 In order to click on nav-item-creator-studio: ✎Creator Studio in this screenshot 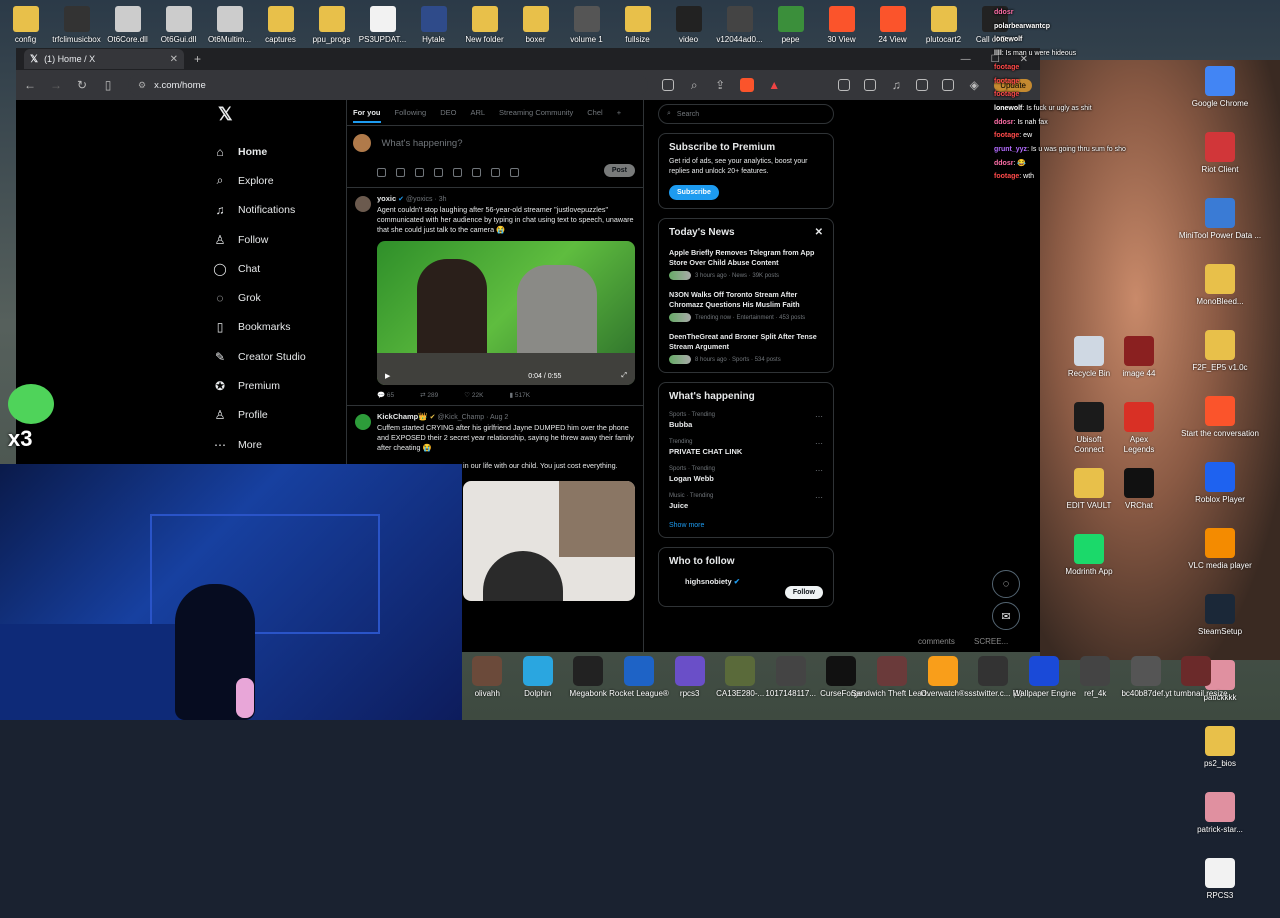, I will do `click(282, 356)`.